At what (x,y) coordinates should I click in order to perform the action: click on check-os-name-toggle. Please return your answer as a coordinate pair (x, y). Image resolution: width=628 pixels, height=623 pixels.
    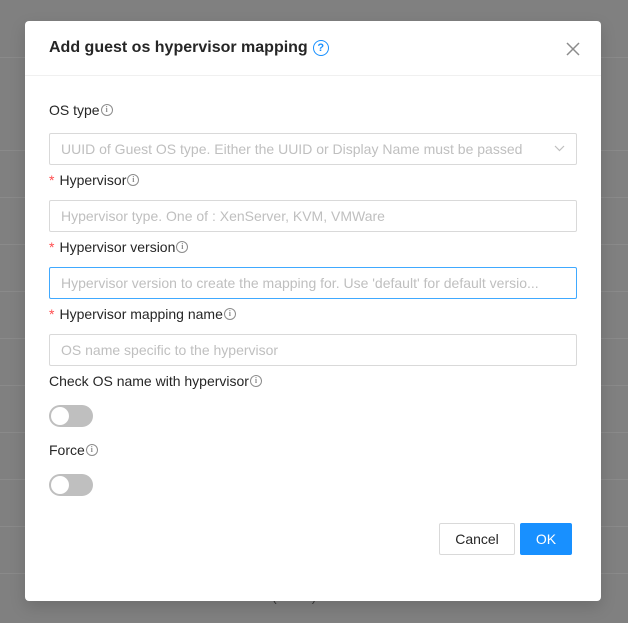
    Looking at the image, I should click on (71, 416).